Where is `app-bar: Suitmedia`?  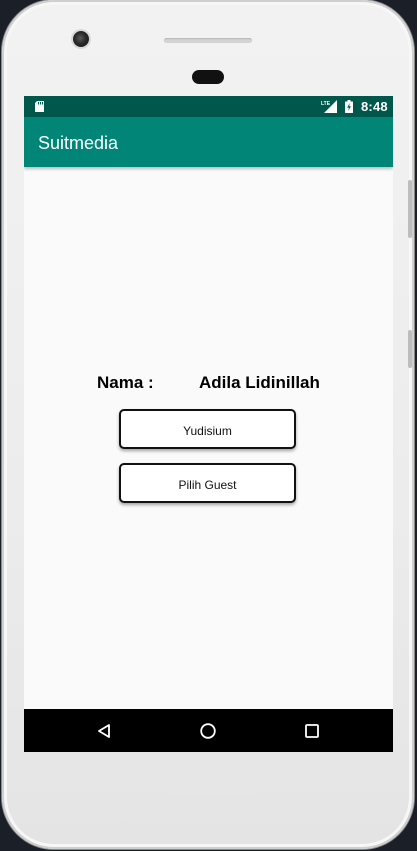 app-bar: Suitmedia is located at coordinates (208, 142).